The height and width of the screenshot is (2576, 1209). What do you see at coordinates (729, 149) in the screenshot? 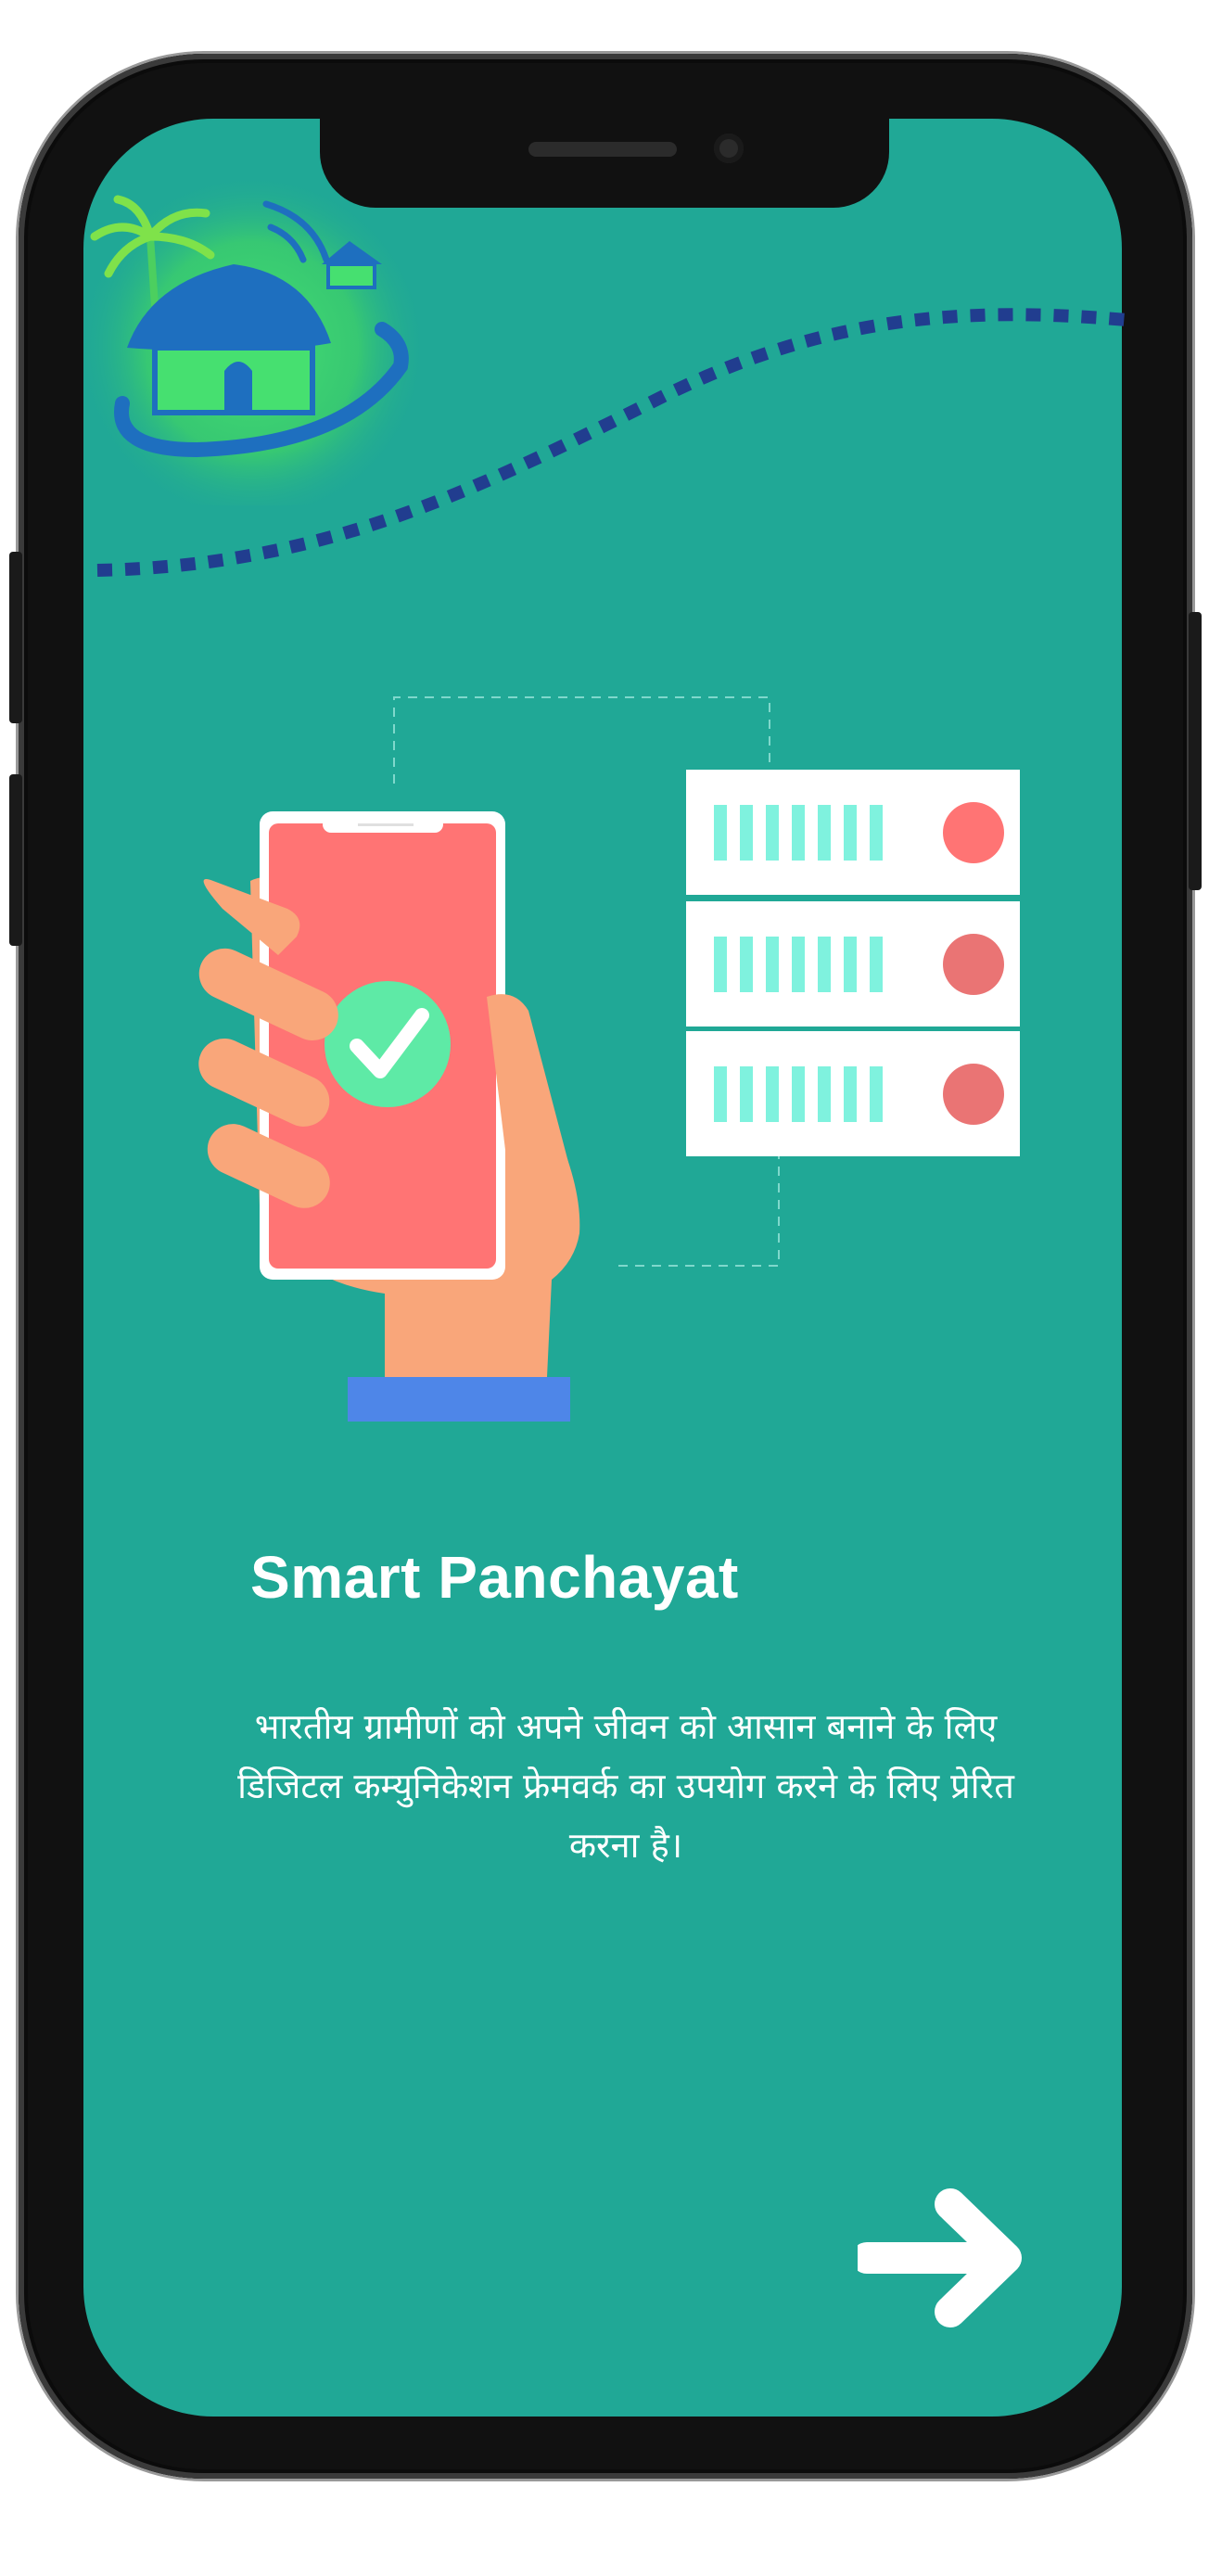
I see `phone-camera` at bounding box center [729, 149].